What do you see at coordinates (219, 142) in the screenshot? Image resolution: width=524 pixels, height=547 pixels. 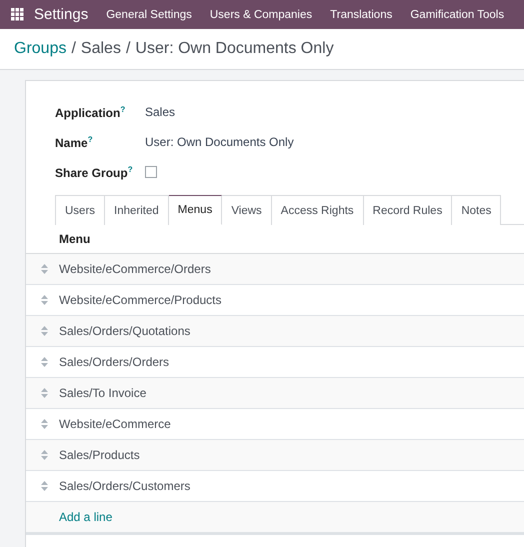 I see `field-value: User: Own Documents Only` at bounding box center [219, 142].